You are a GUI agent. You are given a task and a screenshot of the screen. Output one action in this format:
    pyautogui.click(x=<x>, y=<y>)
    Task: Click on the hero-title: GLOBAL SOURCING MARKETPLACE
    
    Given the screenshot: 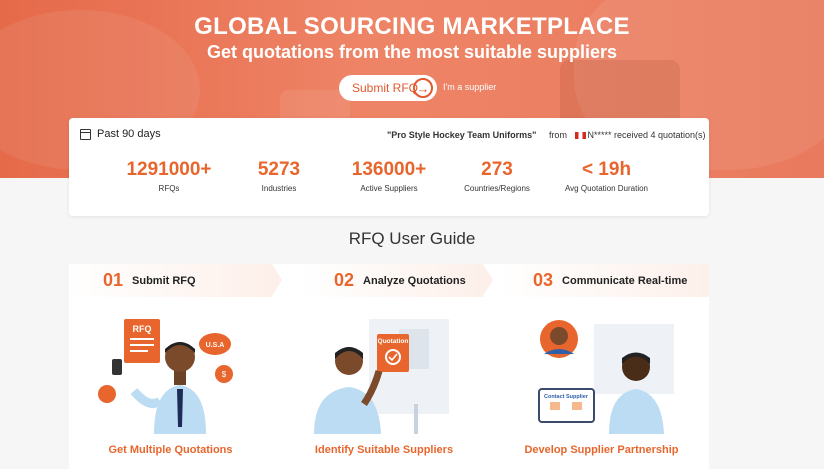 What is the action you would take?
    pyautogui.click(x=412, y=26)
    